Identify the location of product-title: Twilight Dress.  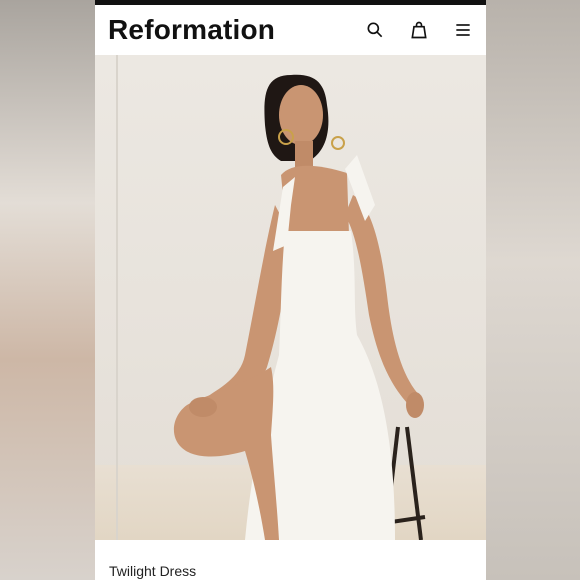
(152, 571).